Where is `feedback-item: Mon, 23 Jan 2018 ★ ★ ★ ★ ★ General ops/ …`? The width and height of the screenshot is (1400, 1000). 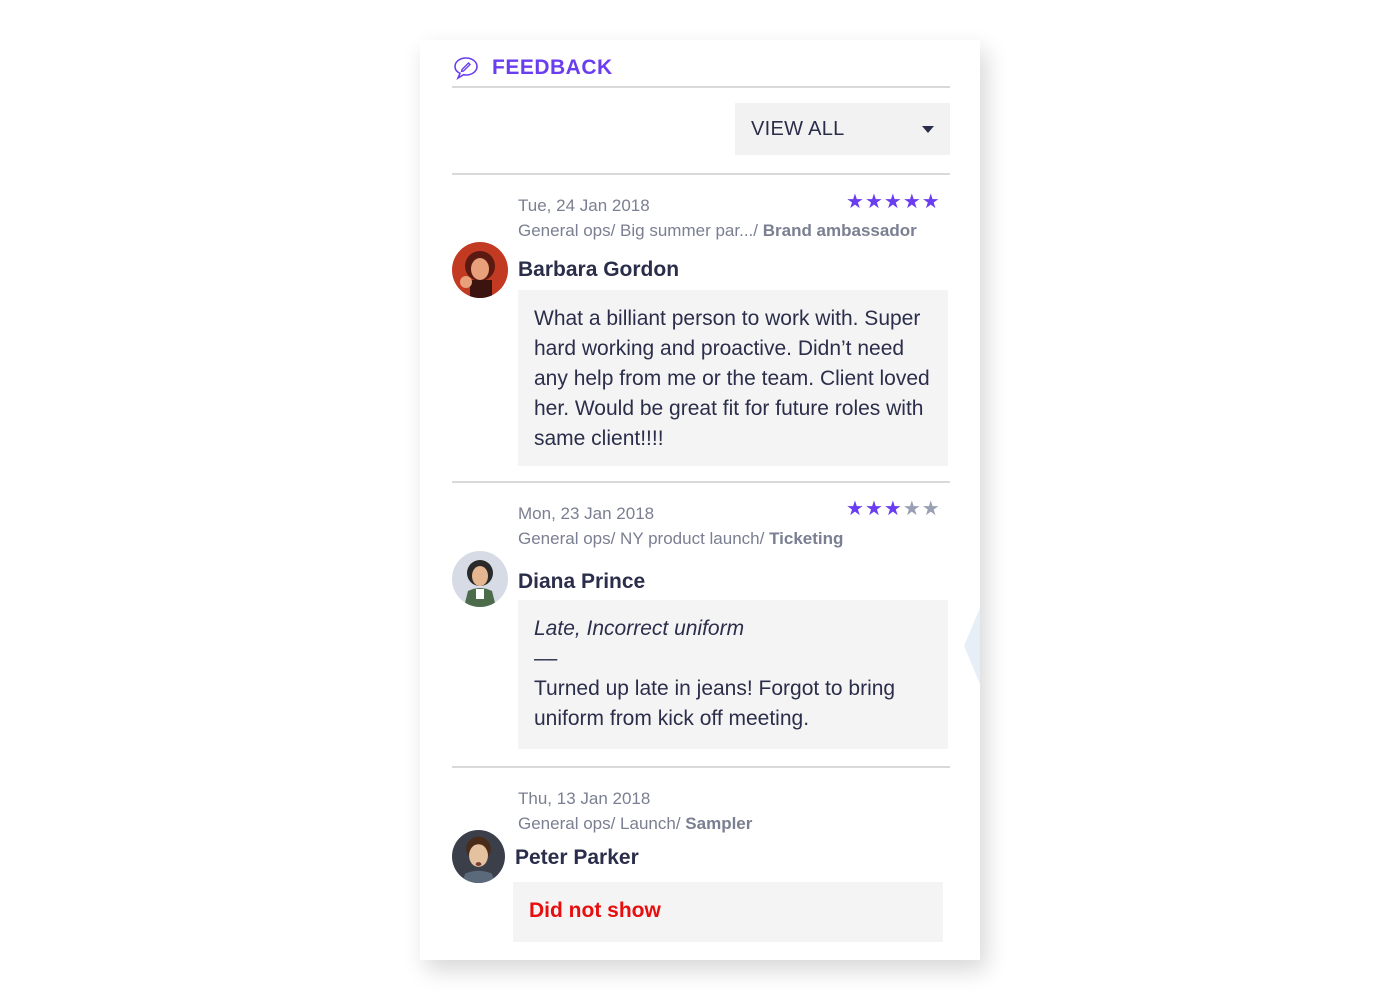
feedback-item: Mon, 23 Jan 2018 ★ ★ ★ ★ ★ General ops/ … is located at coordinates (701, 628).